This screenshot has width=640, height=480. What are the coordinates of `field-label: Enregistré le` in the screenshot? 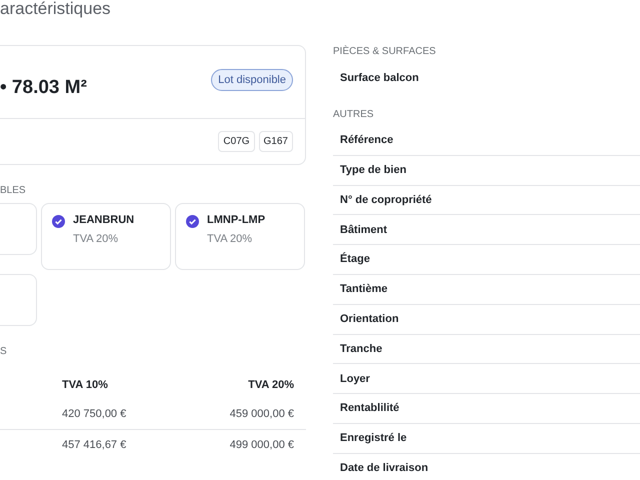 It's located at (373, 438).